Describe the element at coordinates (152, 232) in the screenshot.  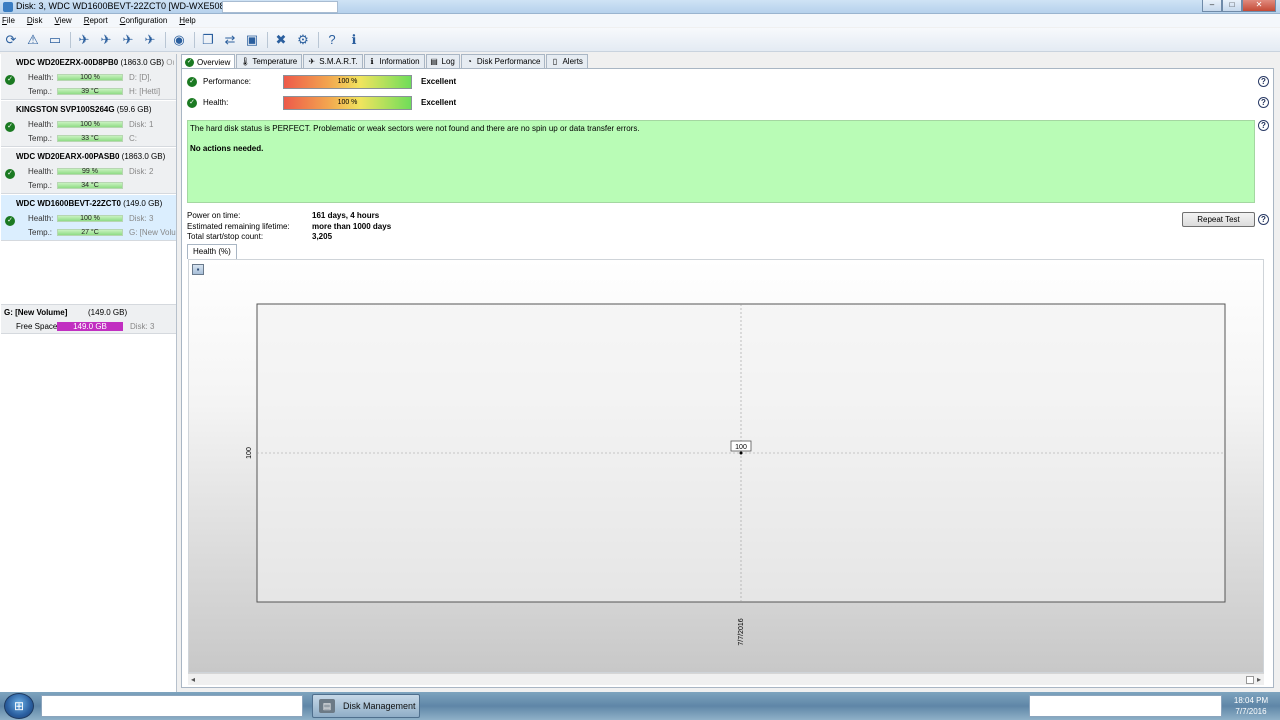
I see `disk-partition: G: [New Volu` at that location.